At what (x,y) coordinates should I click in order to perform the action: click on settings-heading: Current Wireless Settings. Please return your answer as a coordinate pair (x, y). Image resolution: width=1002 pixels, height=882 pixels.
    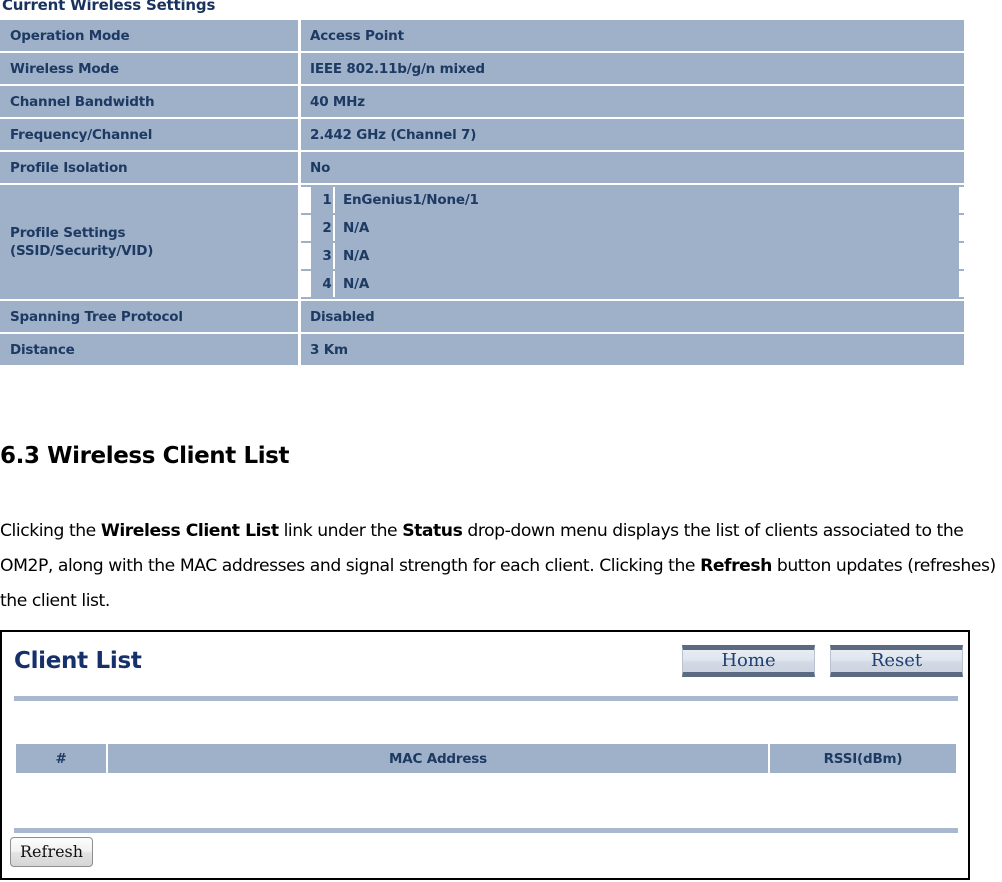
    Looking at the image, I should click on (109, 7).